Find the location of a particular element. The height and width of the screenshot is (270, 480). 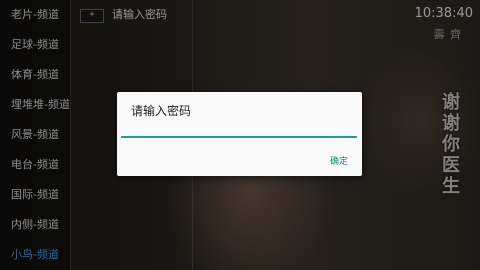

confirm-button: 确定 is located at coordinates (339, 160).